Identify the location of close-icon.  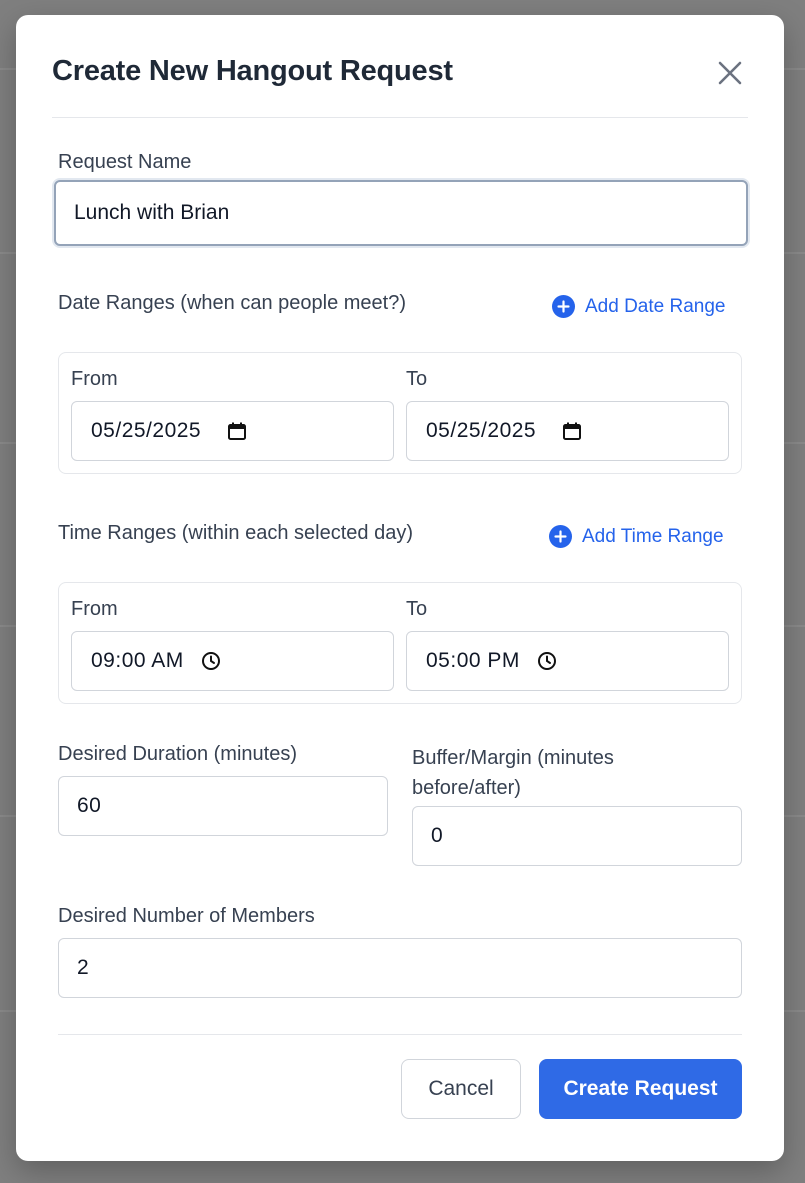
(730, 73).